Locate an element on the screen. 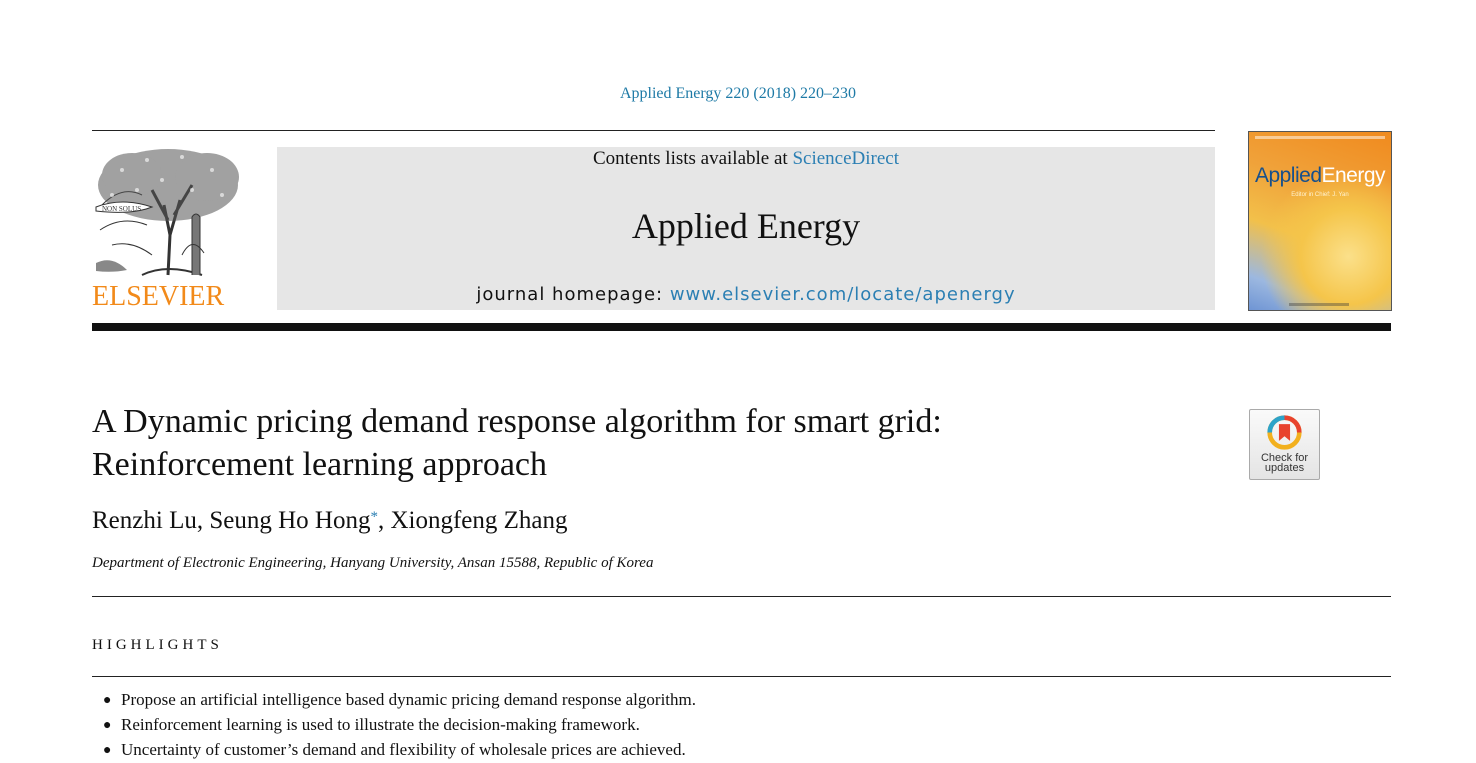  cover-title: AppliedEnergy is located at coordinates (1320, 176).